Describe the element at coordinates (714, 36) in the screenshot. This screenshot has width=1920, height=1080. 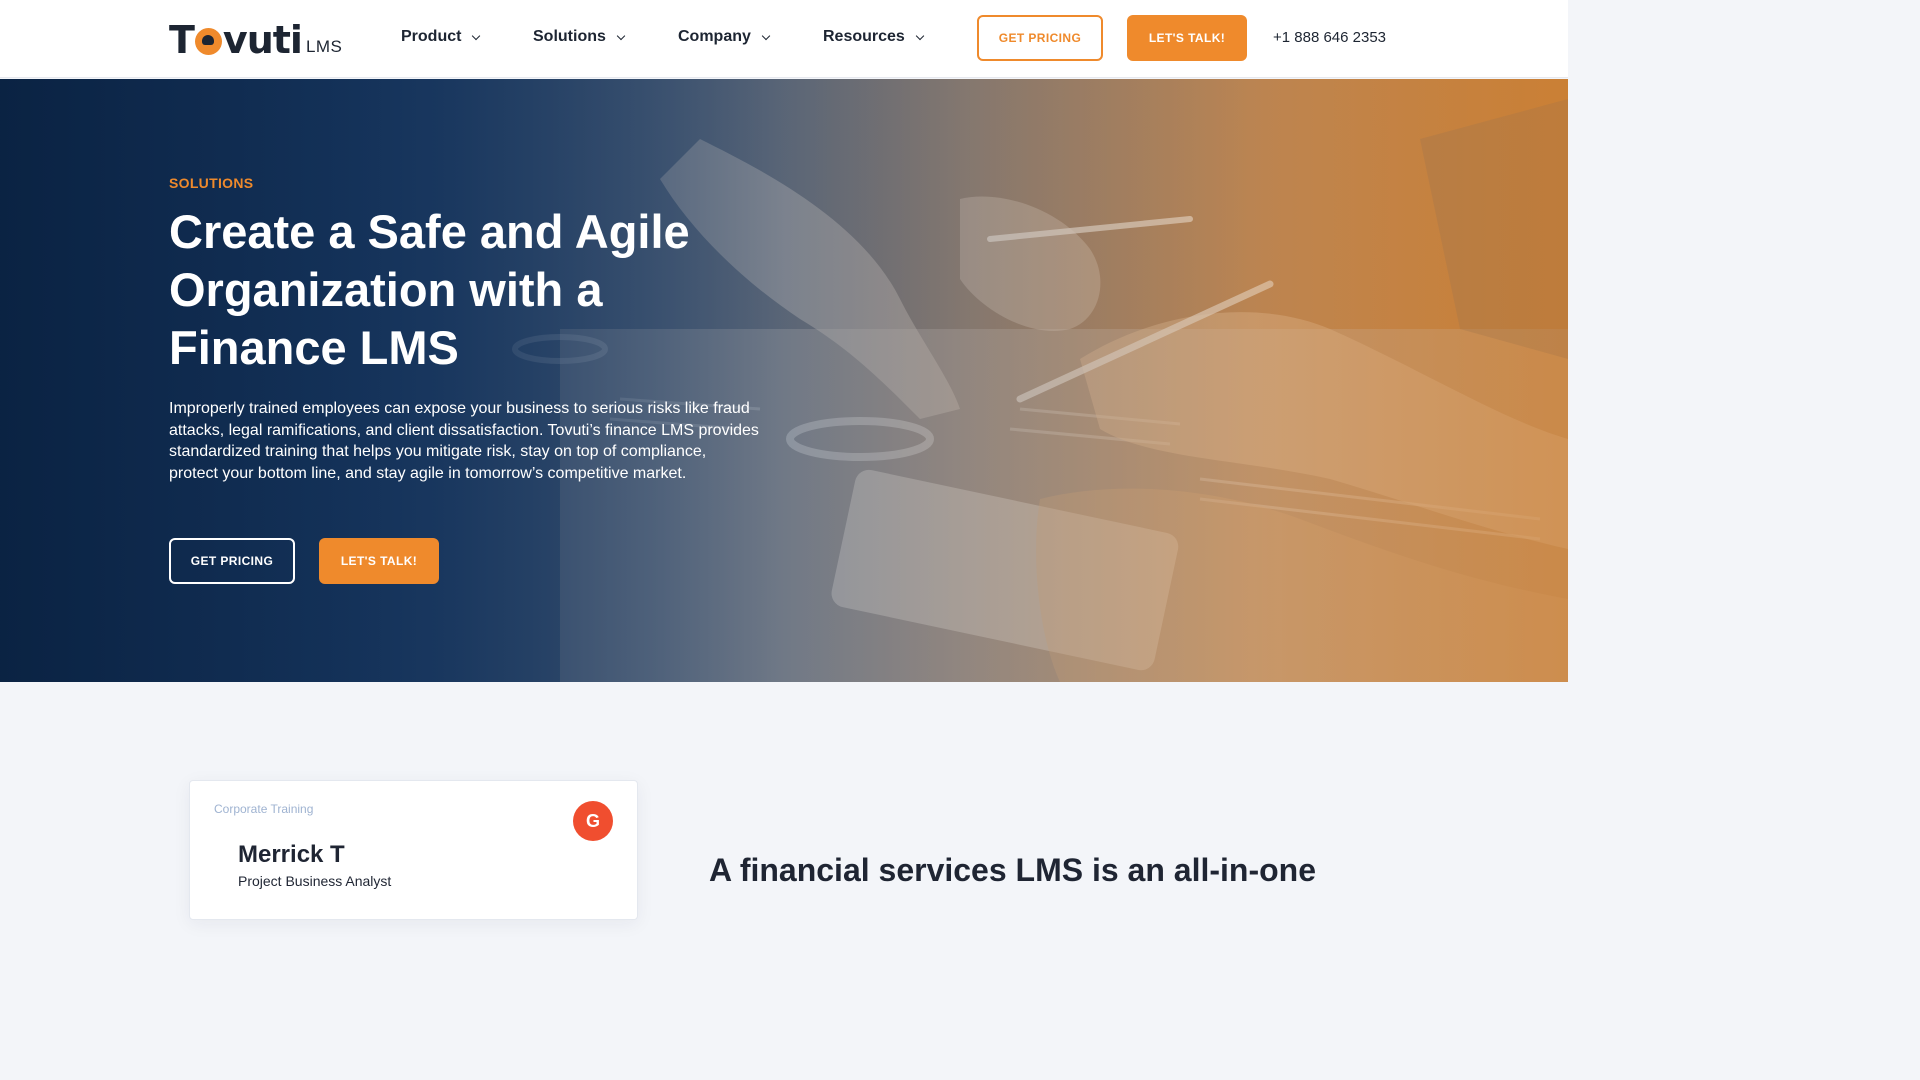
I see `nav-label: Company` at that location.